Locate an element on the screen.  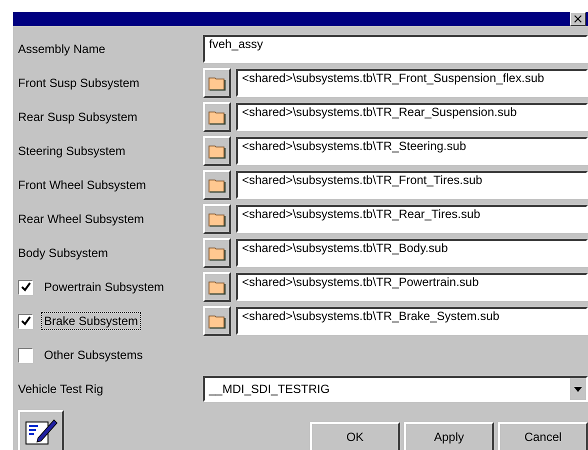
file-path-field: <shared>\subsystems.tb\TR_Powertrain.sub is located at coordinates (412, 287).